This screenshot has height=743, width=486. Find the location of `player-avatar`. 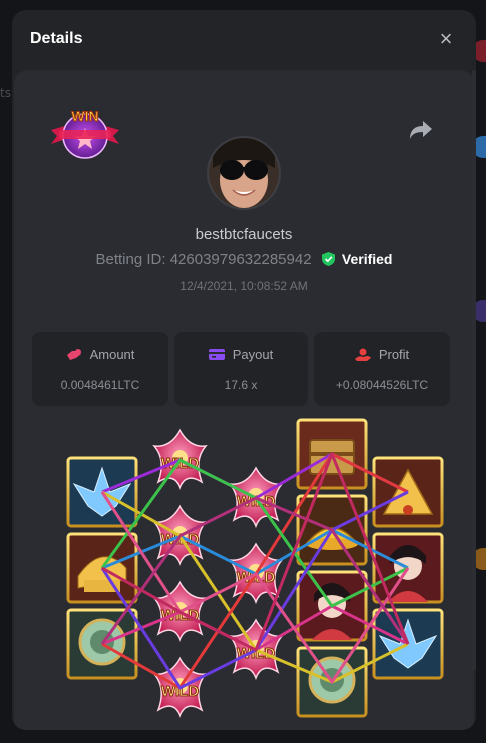

player-avatar is located at coordinates (244, 173).